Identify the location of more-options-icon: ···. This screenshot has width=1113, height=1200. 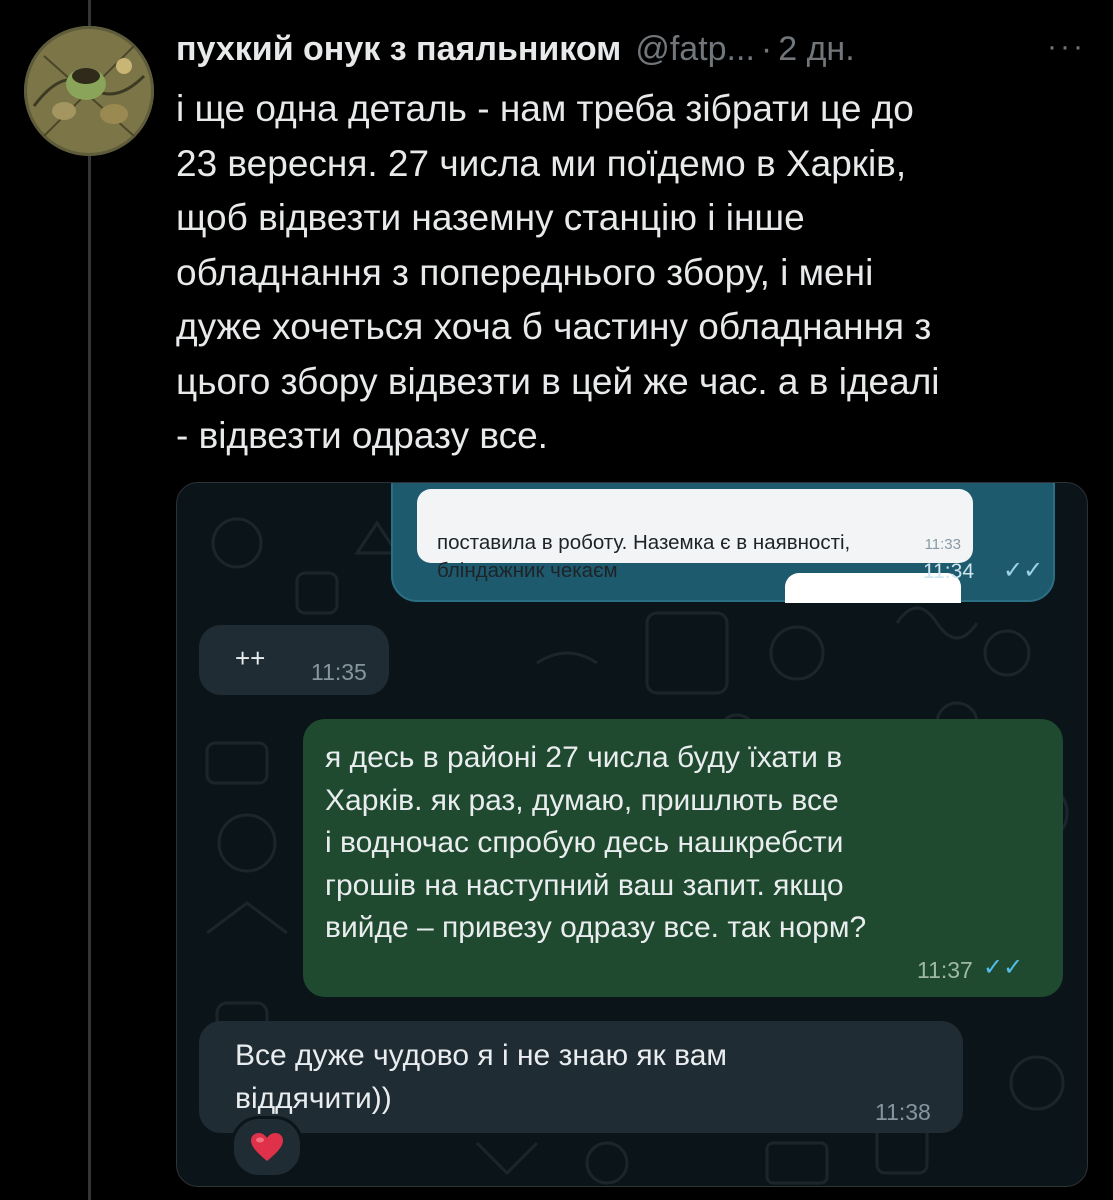
(1066, 47).